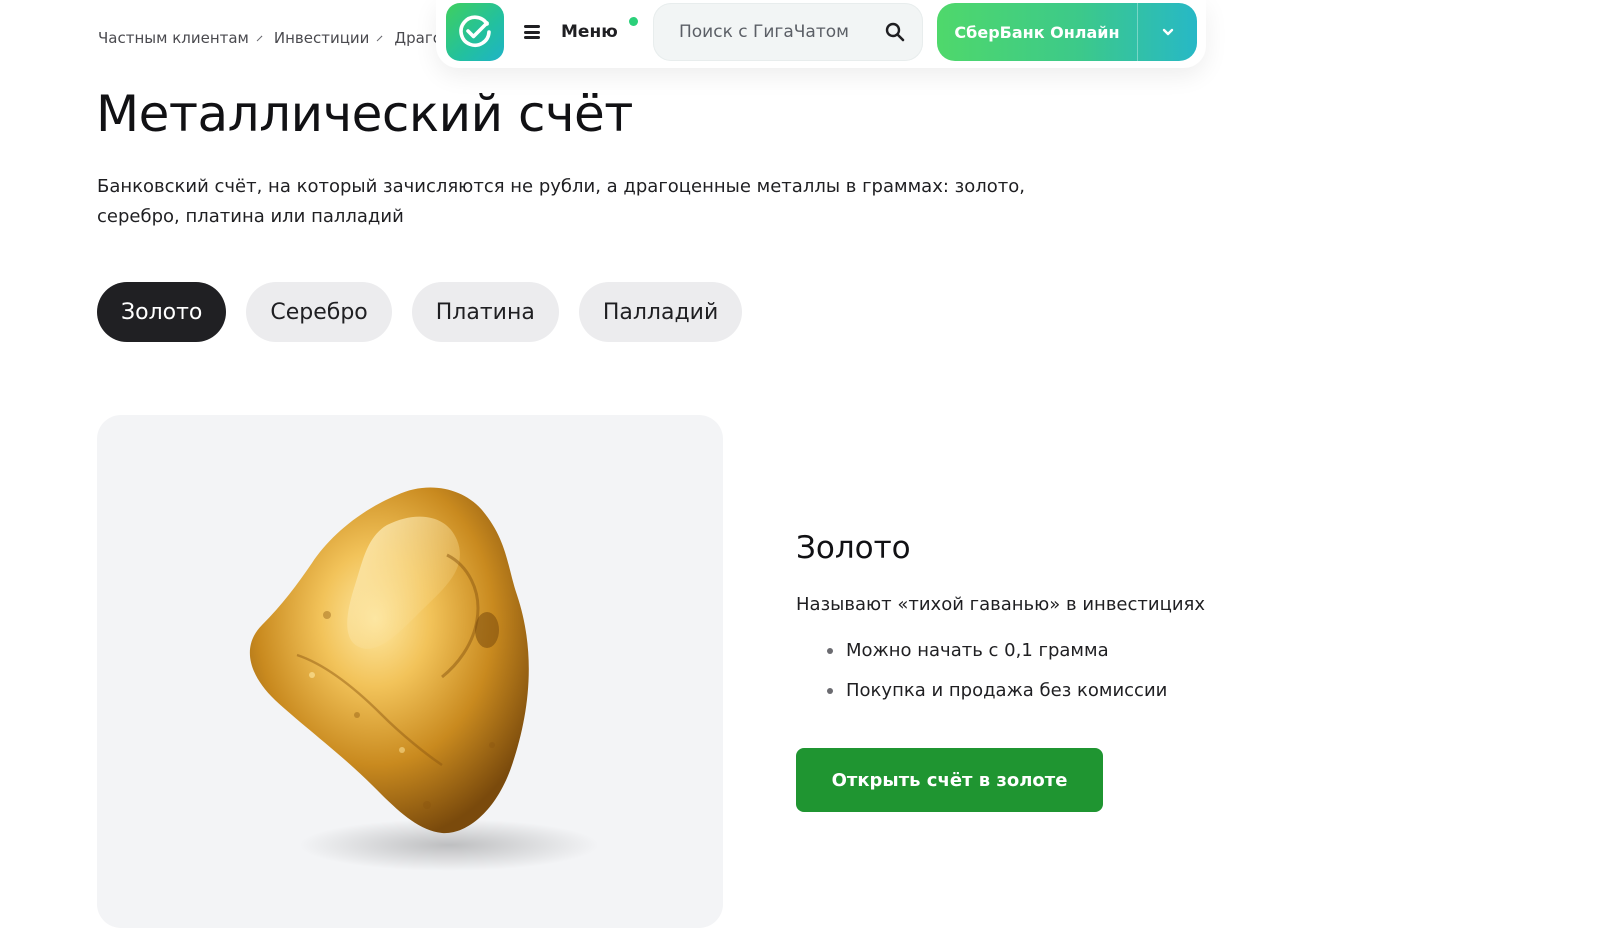 The width and height of the screenshot is (1600, 928). I want to click on sberbank-online-button: СберБанк Онлайн, so click(1037, 32).